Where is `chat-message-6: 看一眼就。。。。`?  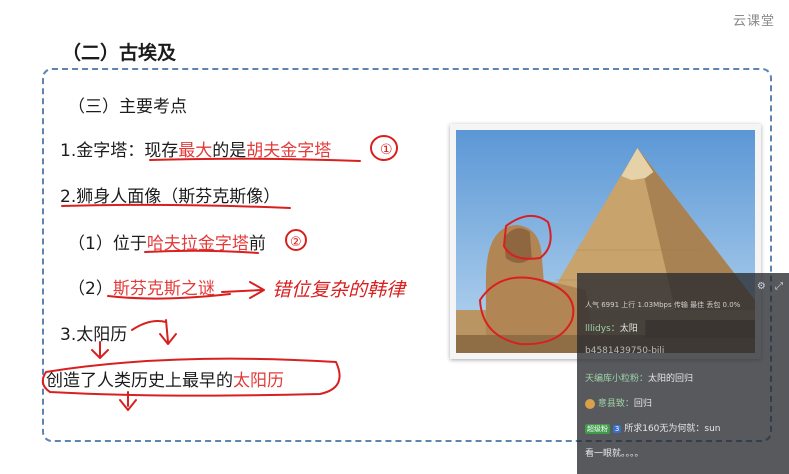 chat-message-6: 看一眼就。。。。 is located at coordinates (614, 452).